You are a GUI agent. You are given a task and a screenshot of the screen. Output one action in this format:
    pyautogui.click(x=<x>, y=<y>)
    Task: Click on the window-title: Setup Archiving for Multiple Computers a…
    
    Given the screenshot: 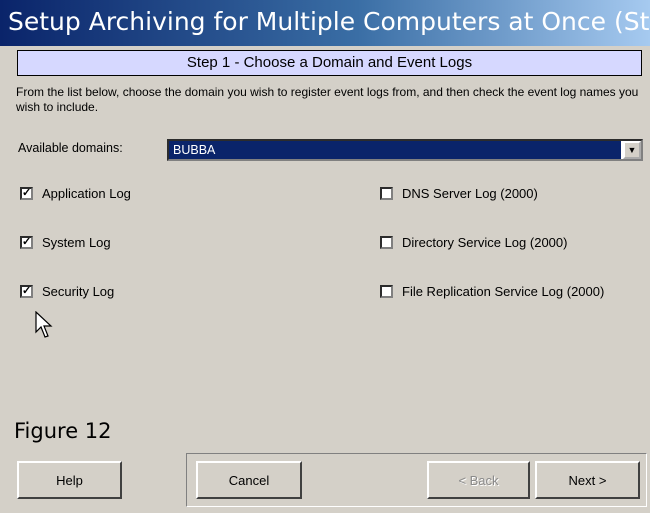 What is the action you would take?
    pyautogui.click(x=329, y=21)
    